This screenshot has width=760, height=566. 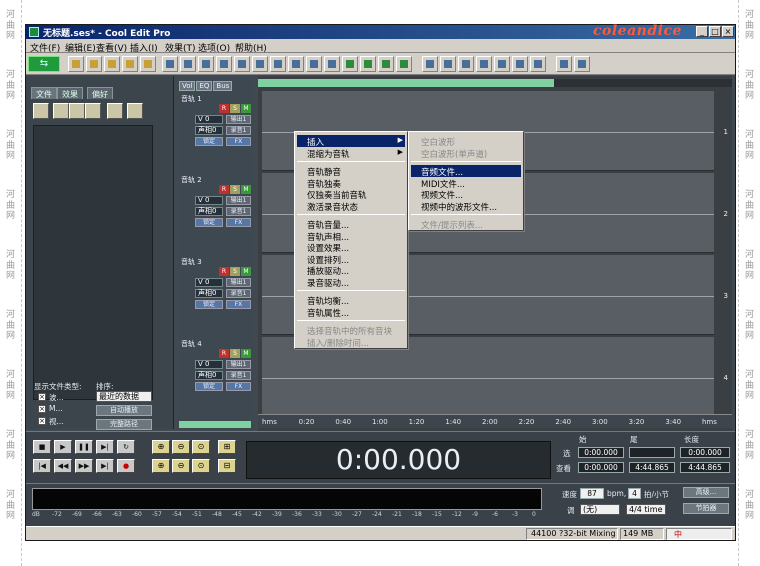 I want to click on fast-forward-button: ▶▶, so click(x=84, y=466).